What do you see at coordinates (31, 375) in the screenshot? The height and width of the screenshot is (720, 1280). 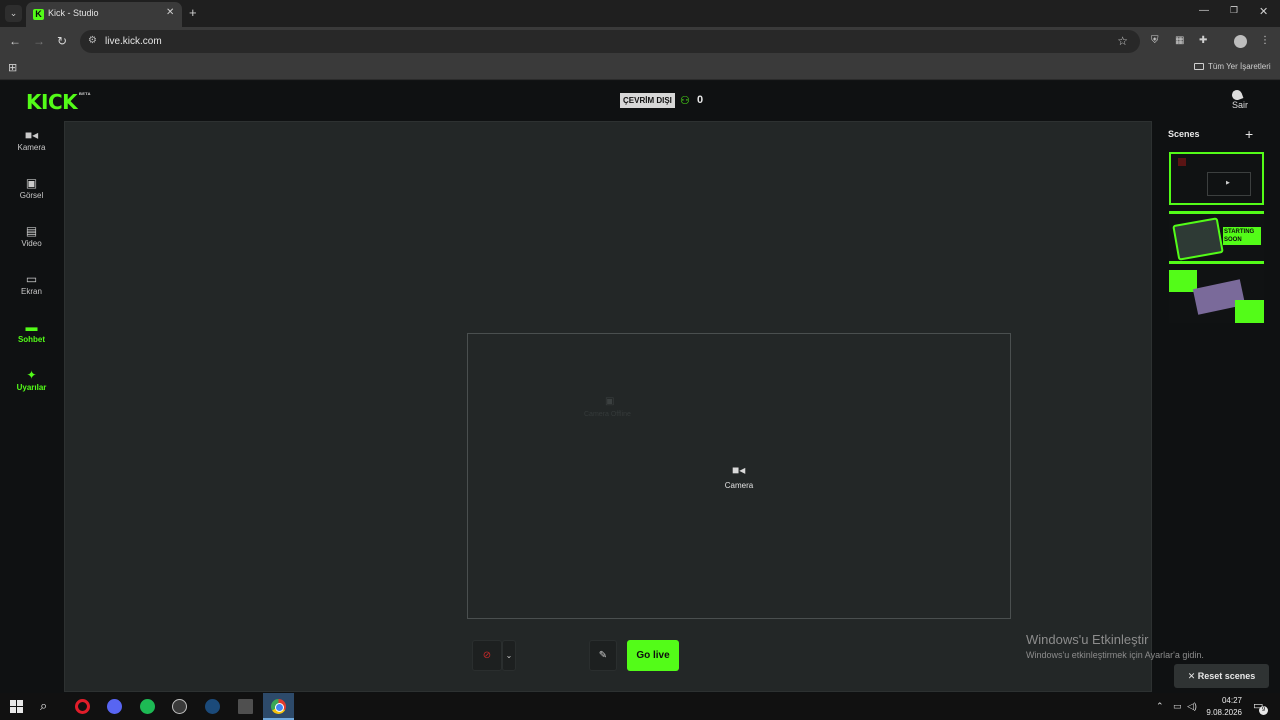 I see `party-icon: ✦` at bounding box center [31, 375].